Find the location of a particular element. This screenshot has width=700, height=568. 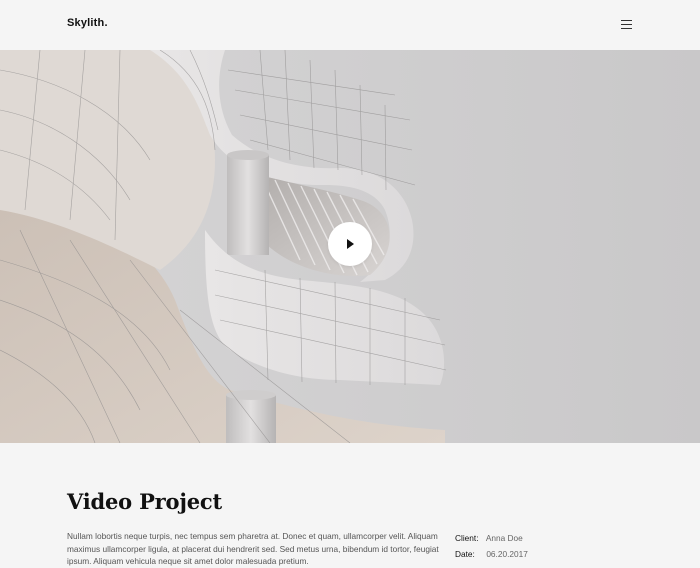

site-header: Skylith. is located at coordinates (350, 25).